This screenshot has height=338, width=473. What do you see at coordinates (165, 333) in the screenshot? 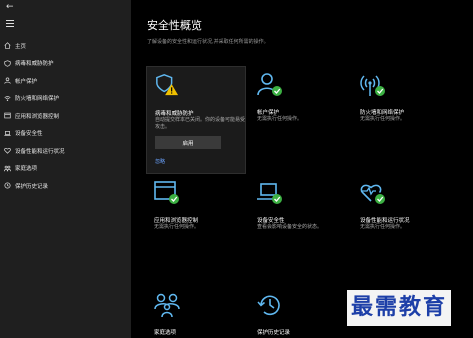
I see `card-title: 家庭选项` at bounding box center [165, 333].